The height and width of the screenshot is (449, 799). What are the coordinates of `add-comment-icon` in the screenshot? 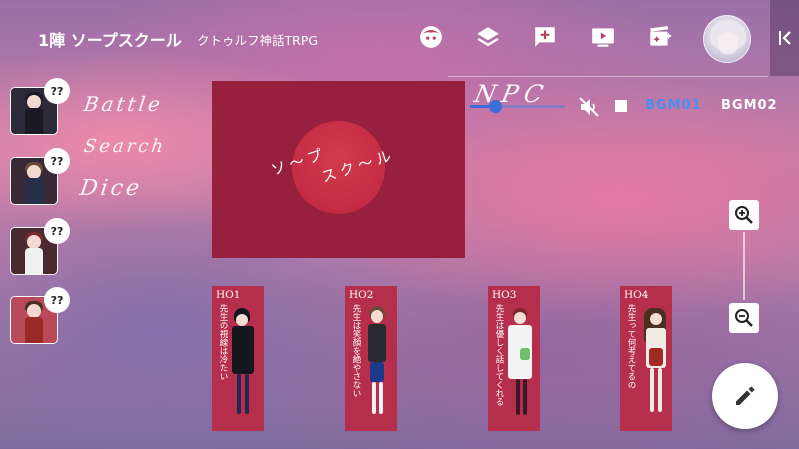 It's located at (545, 37).